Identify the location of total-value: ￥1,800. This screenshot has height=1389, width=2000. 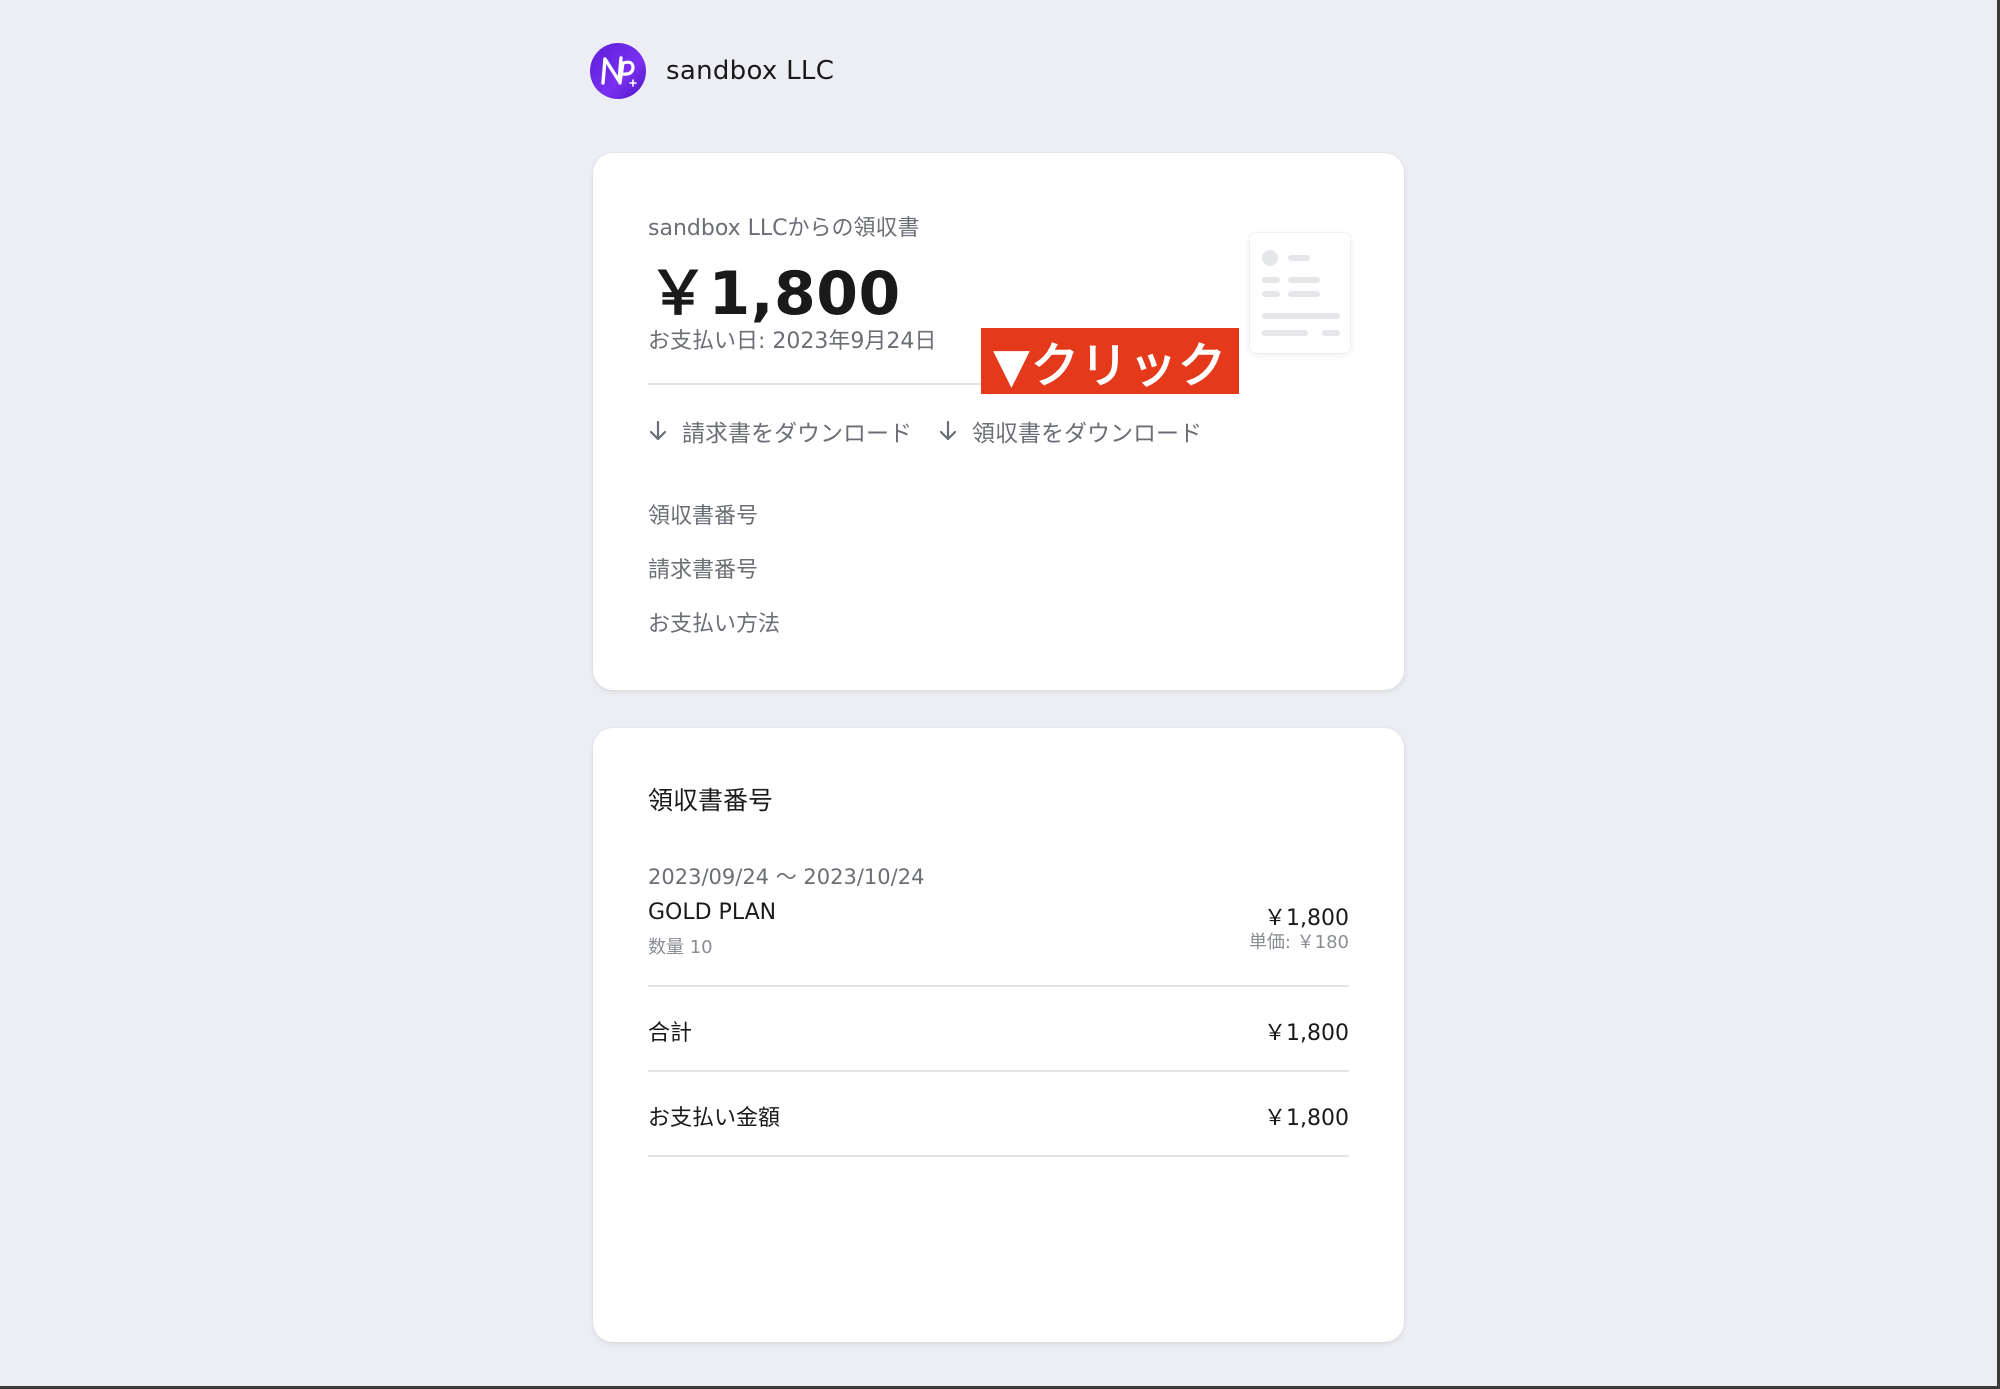
(1306, 1033).